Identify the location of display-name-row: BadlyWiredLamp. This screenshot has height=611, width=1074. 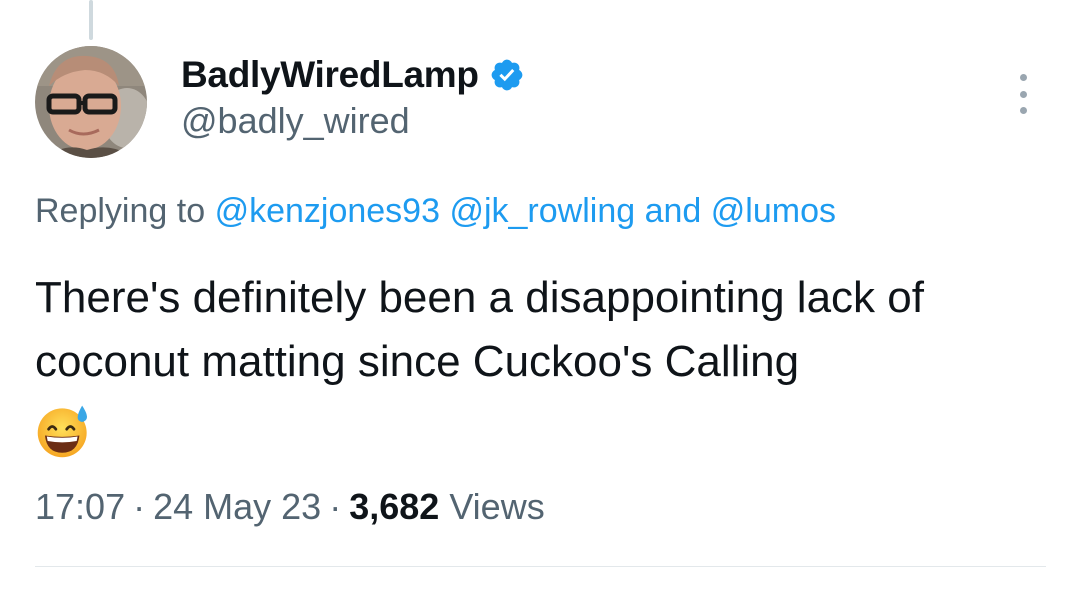
(353, 75).